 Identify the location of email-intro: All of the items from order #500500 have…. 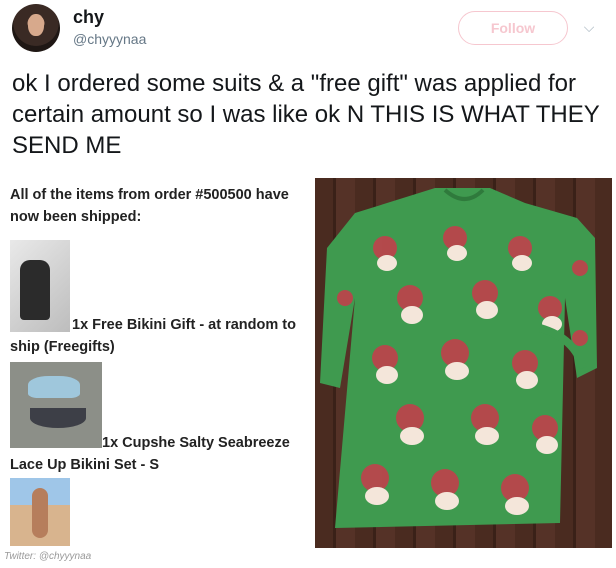
(149, 206).